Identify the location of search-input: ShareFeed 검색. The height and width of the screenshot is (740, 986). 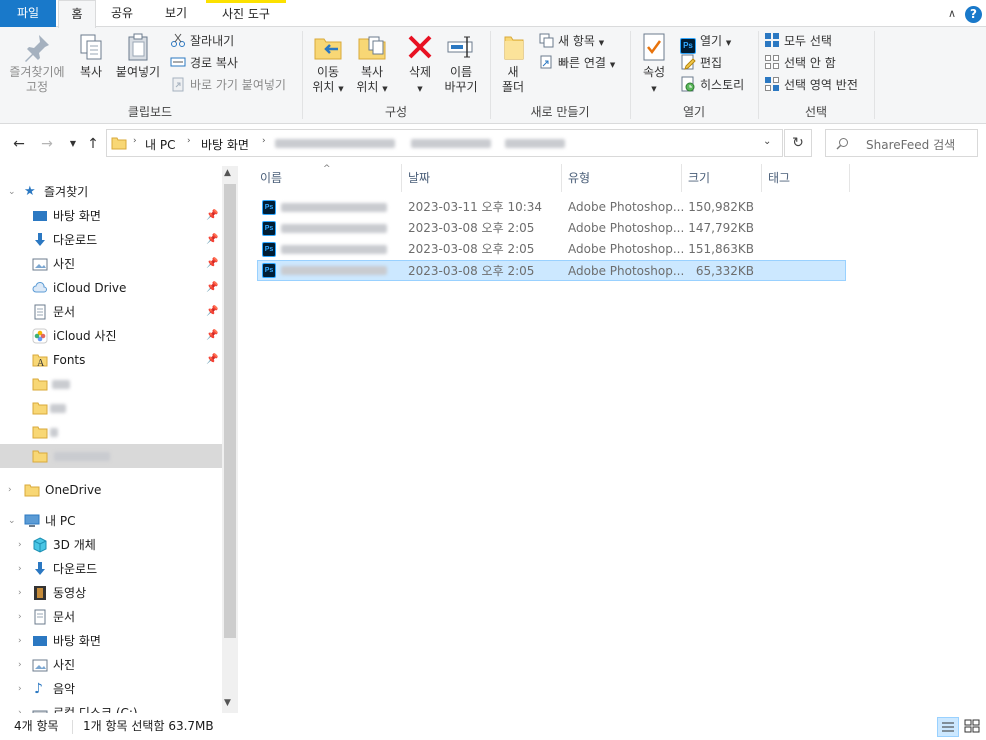
(901, 143).